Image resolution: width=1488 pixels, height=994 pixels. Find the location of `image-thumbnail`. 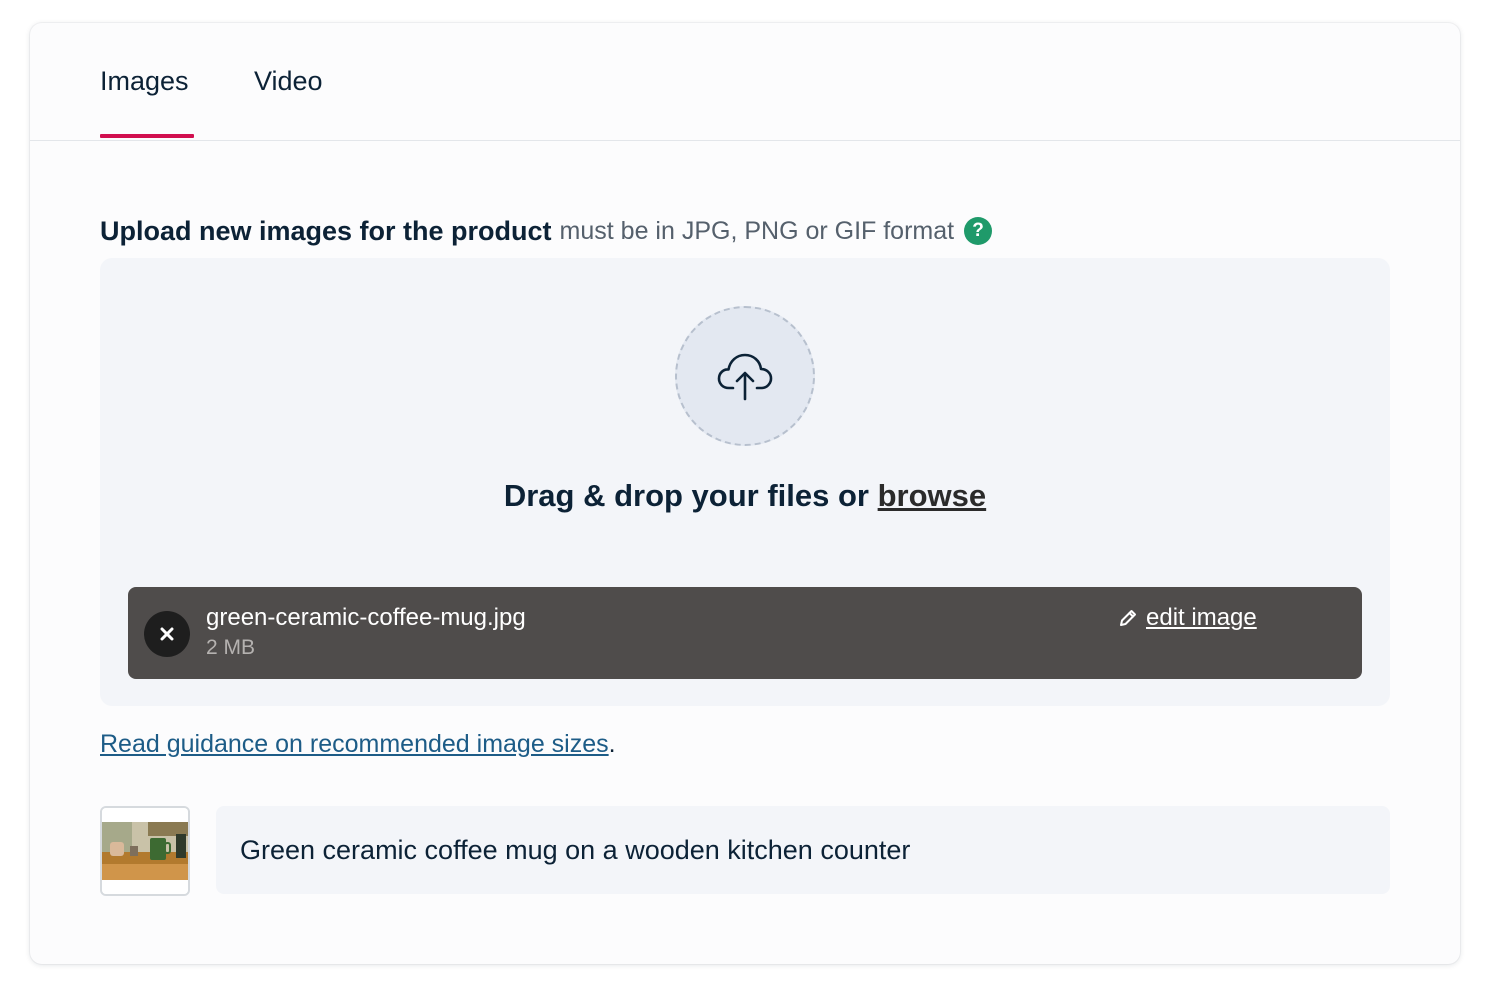

image-thumbnail is located at coordinates (145, 851).